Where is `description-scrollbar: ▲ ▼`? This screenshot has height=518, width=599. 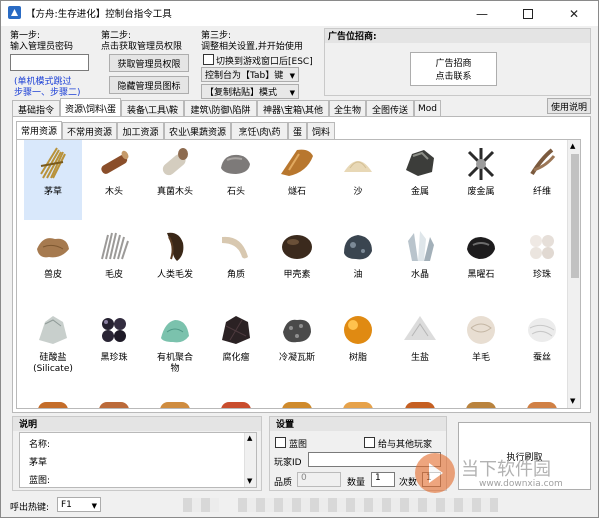 description-scrollbar: ▲ ▼ is located at coordinates (250, 460).